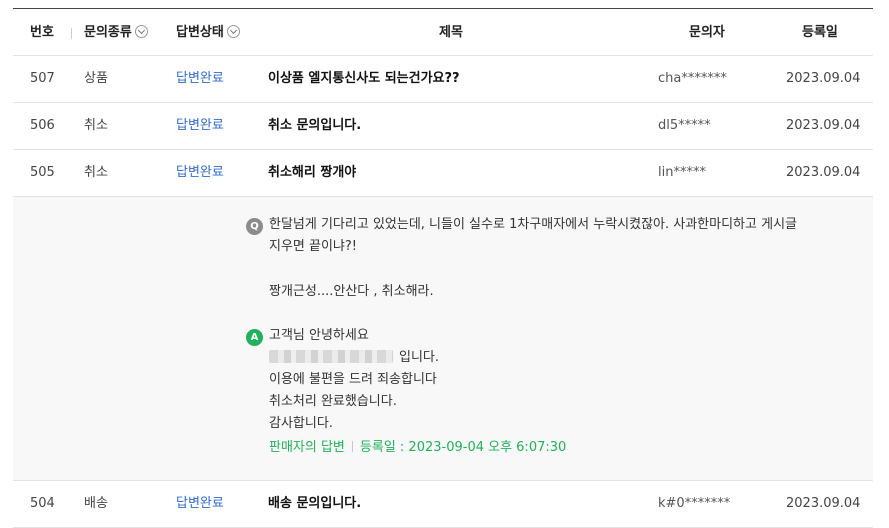  What do you see at coordinates (254, 337) in the screenshot?
I see `answer-badge-icon: A` at bounding box center [254, 337].